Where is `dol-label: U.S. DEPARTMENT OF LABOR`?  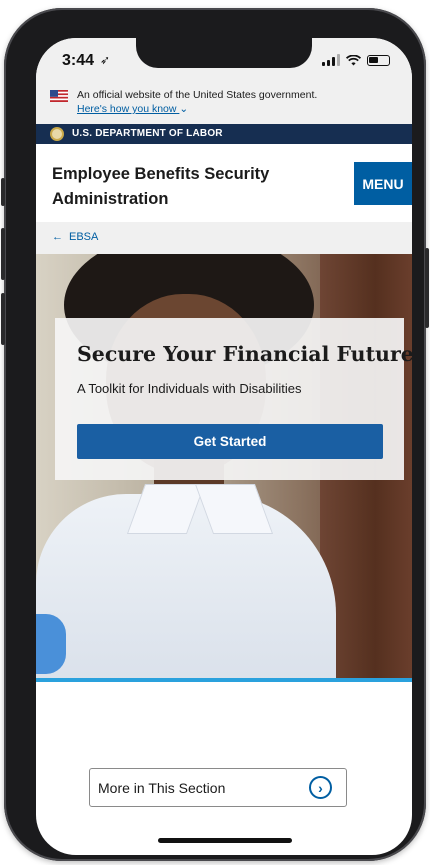 dol-label: U.S. DEPARTMENT OF LABOR is located at coordinates (147, 133).